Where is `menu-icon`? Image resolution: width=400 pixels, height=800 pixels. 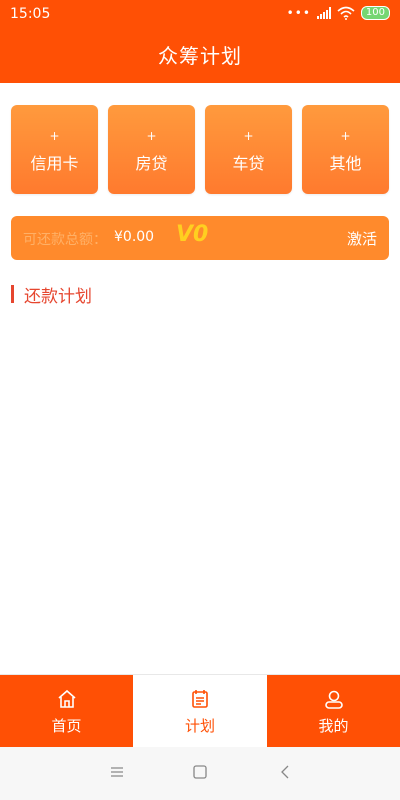
menu-icon is located at coordinates (117, 772).